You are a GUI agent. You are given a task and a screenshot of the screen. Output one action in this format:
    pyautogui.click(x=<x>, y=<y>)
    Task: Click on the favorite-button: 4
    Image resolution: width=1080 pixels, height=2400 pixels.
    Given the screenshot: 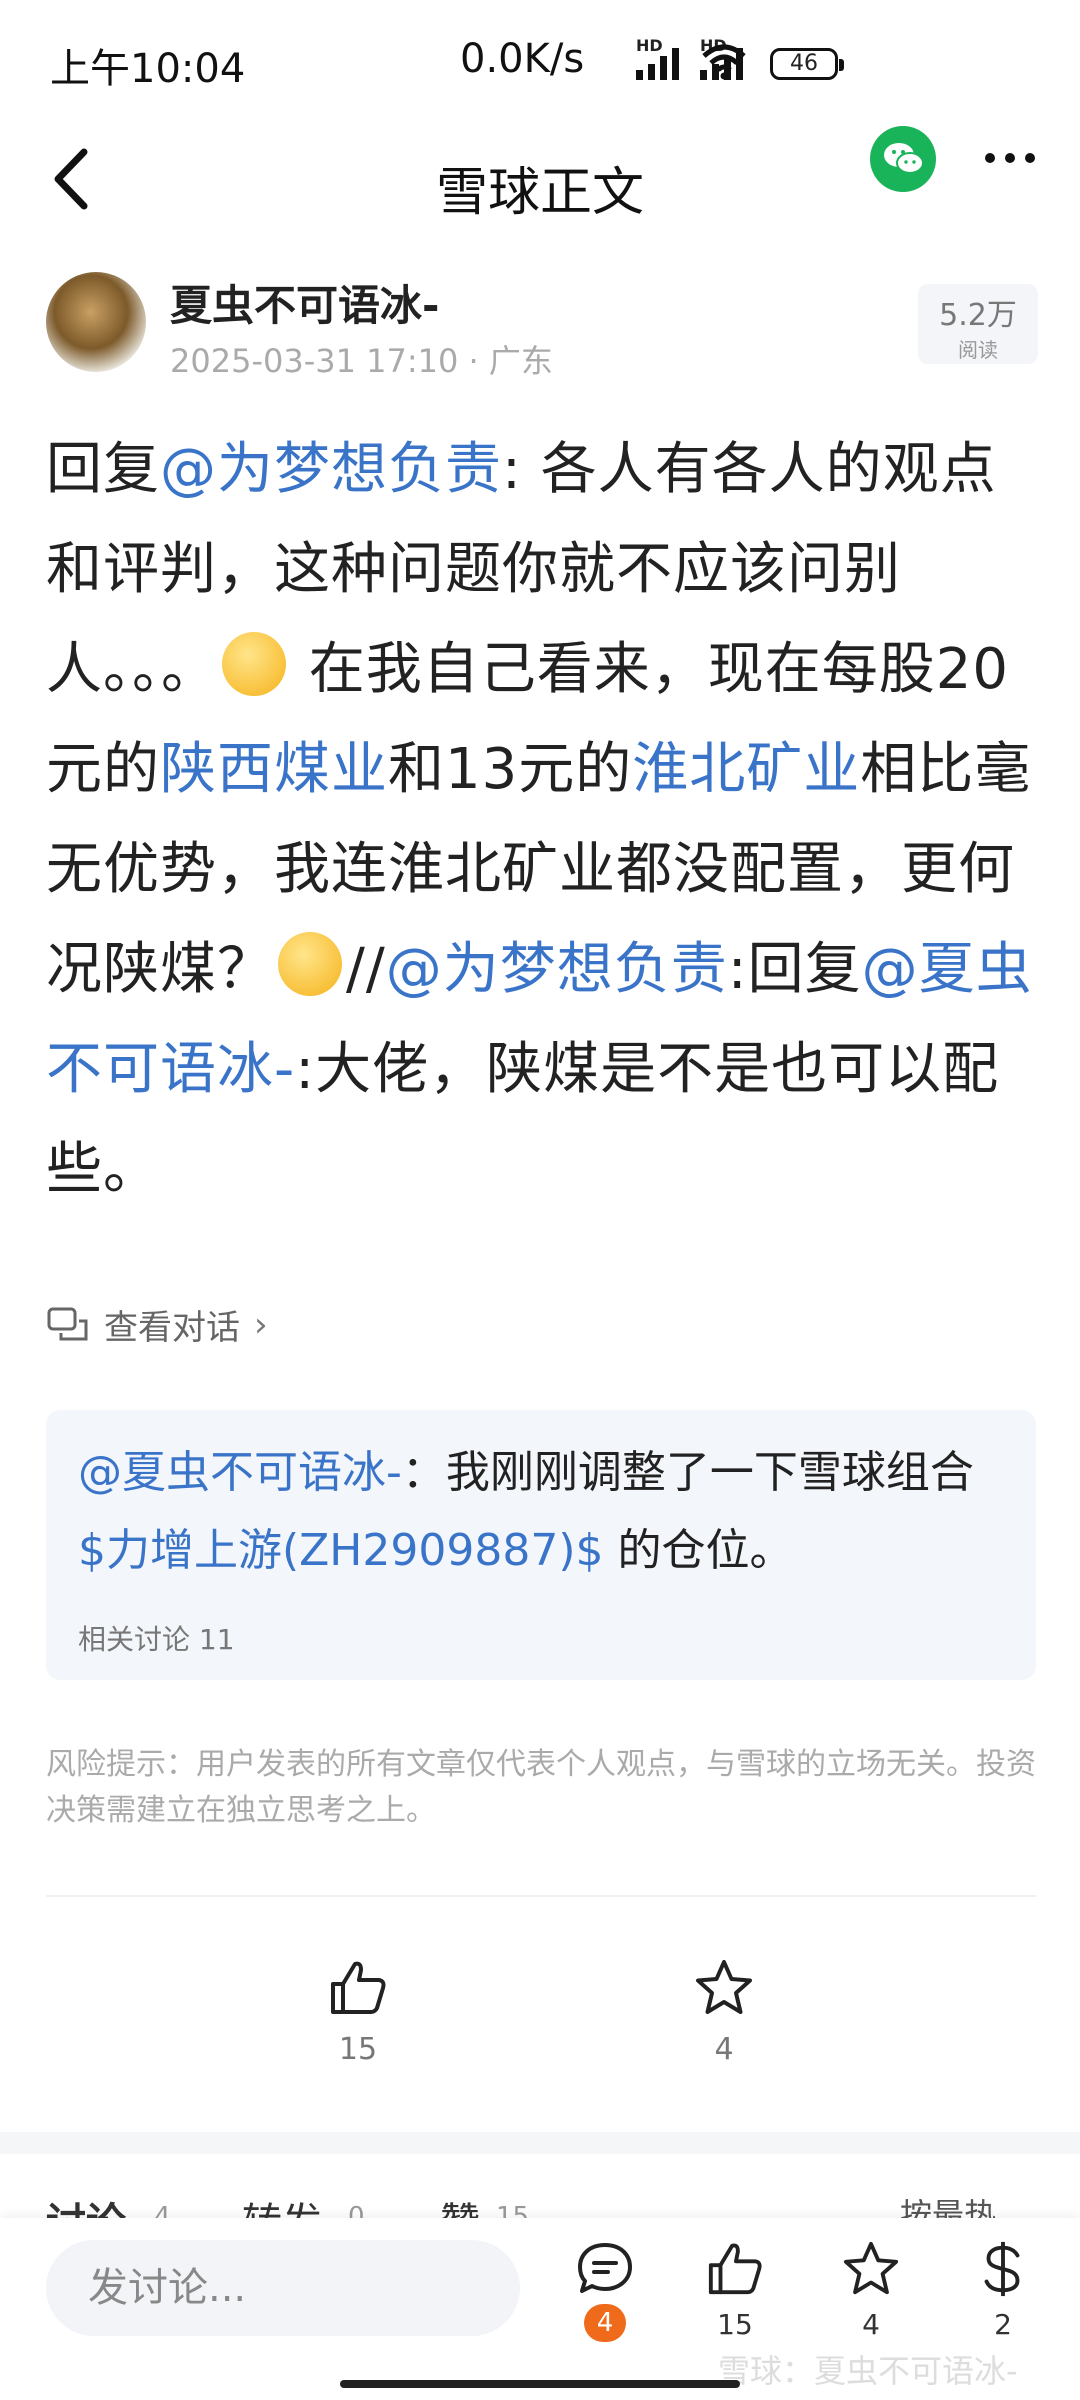 What is the action you would take?
    pyautogui.click(x=724, y=2012)
    